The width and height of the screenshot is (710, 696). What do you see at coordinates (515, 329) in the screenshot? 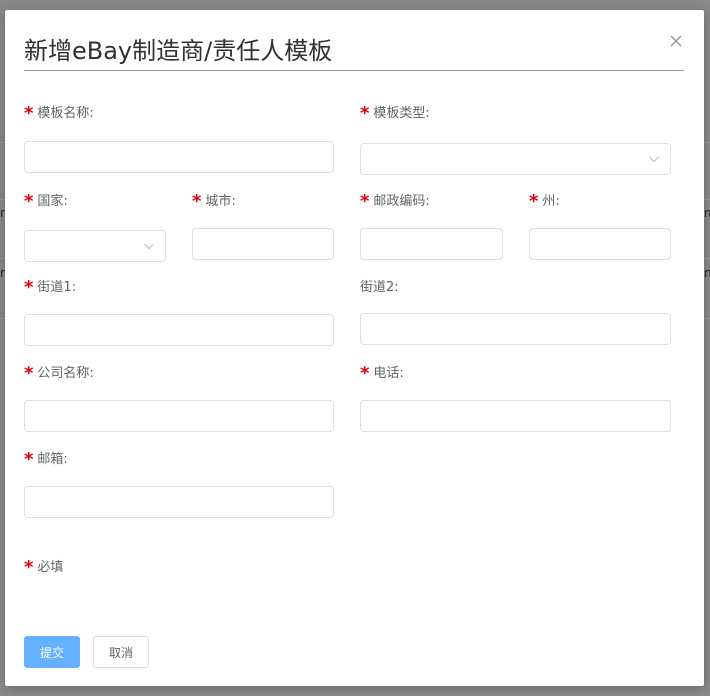
I see `street2-input` at bounding box center [515, 329].